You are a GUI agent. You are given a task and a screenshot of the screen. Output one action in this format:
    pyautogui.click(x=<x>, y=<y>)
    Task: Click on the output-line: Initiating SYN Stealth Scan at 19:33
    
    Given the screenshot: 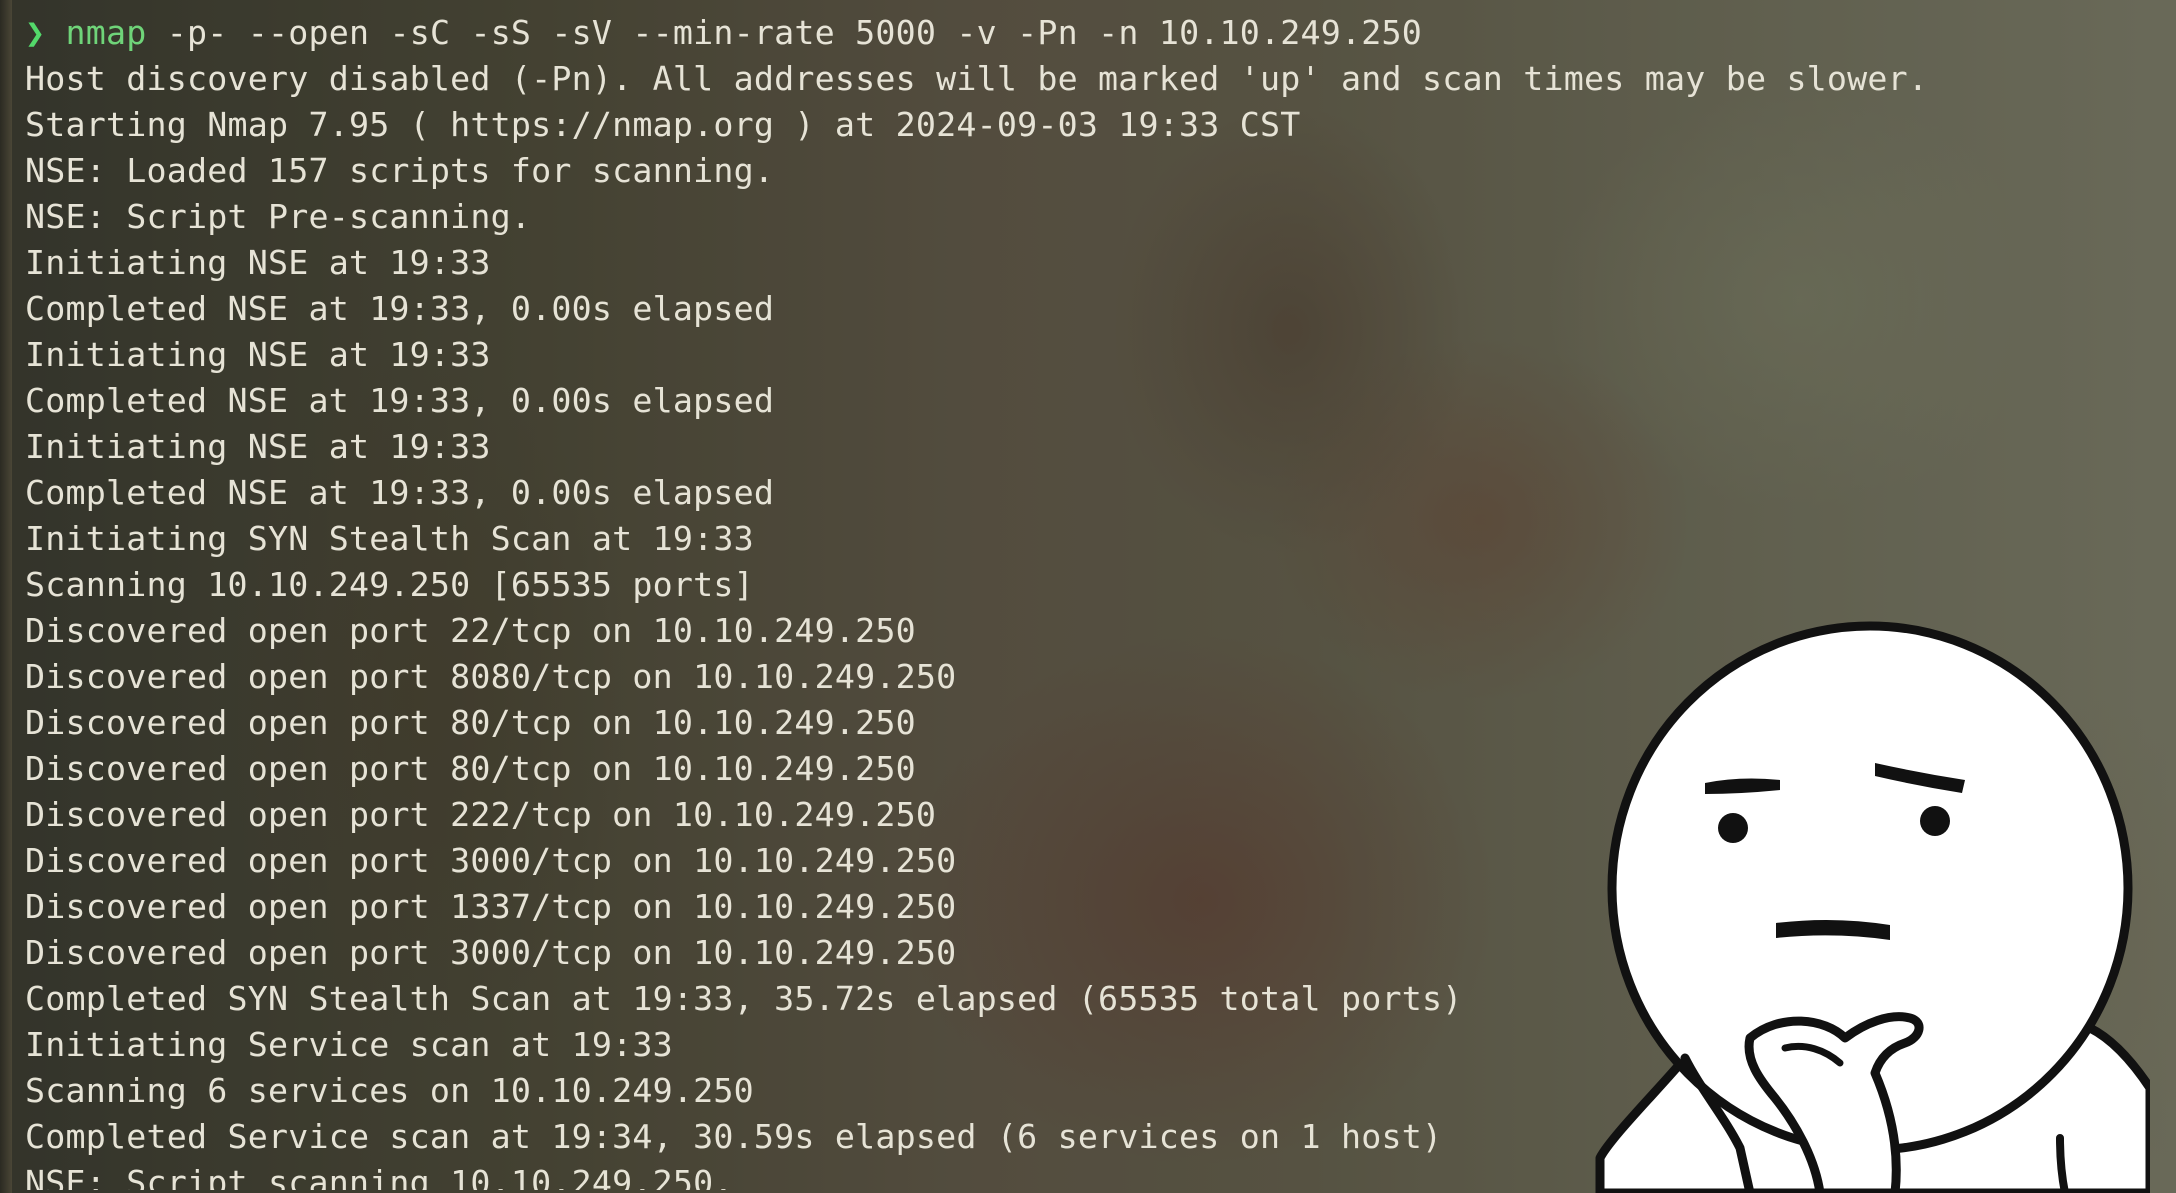 What is the action you would take?
    pyautogui.click(x=389, y=538)
    